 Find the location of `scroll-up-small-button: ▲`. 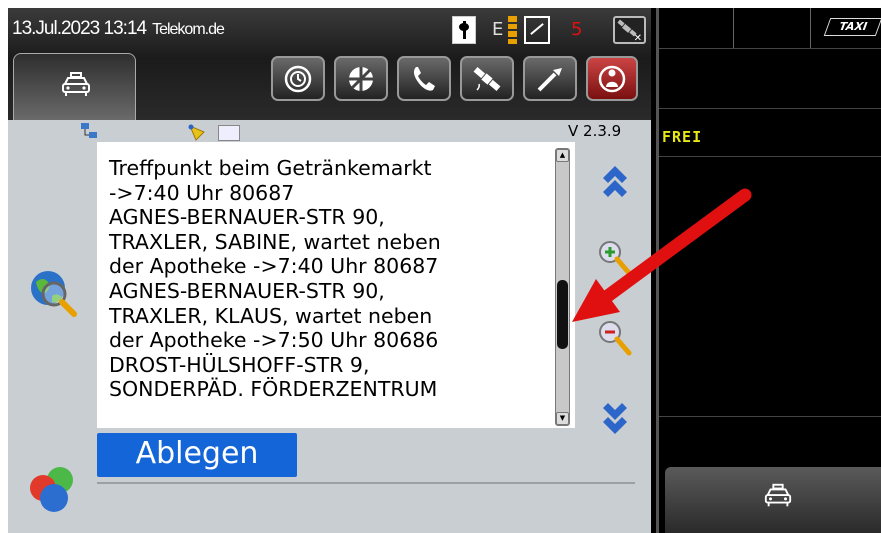

scroll-up-small-button: ▲ is located at coordinates (562, 155).